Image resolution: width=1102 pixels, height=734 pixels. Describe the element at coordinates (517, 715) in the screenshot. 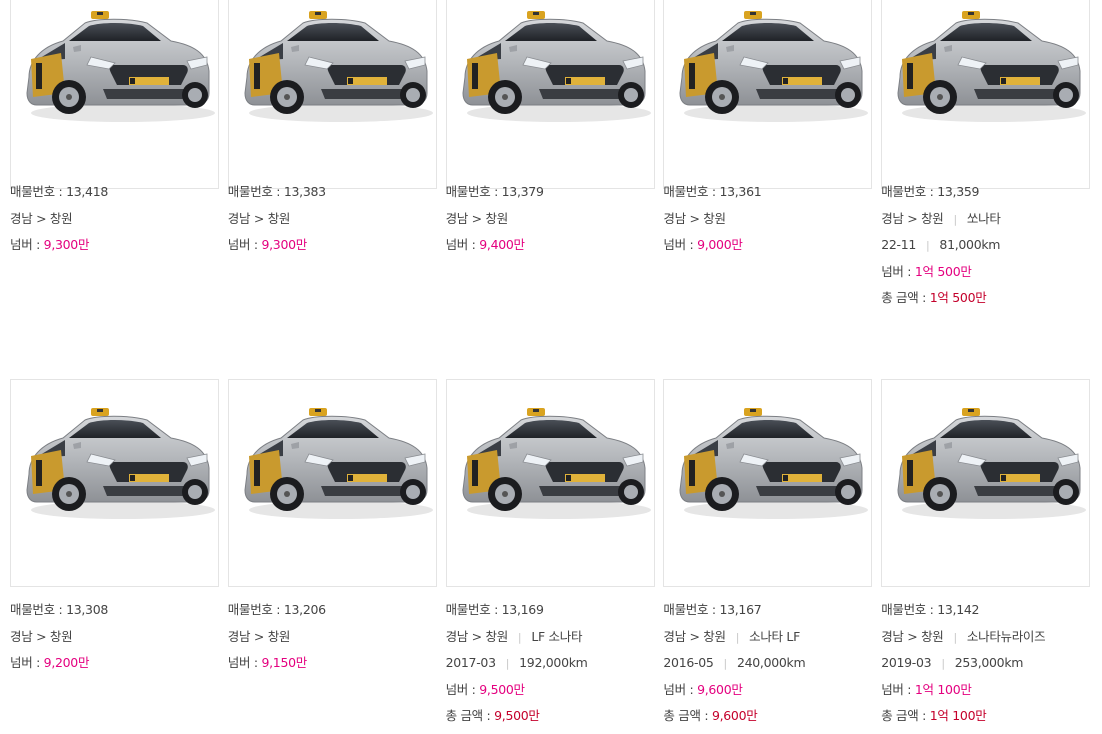

I see `listing-total: 9,500만` at that location.